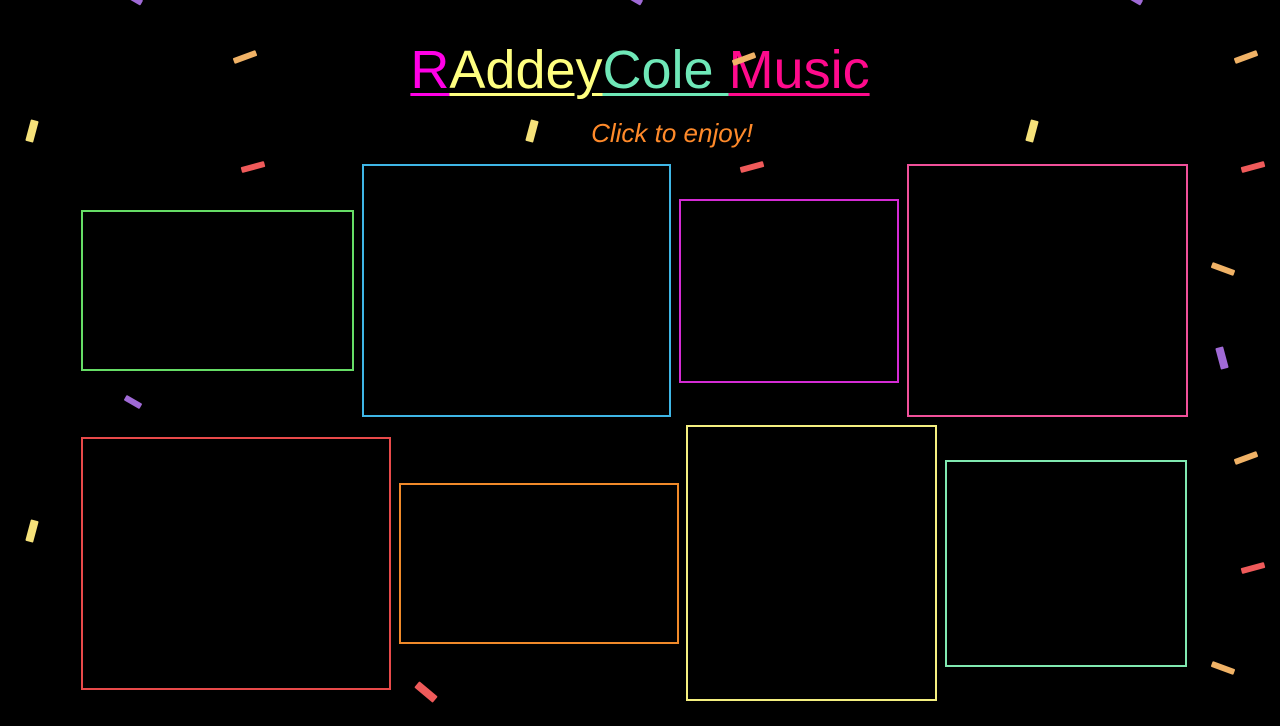 Image resolution: width=1280 pixels, height=726 pixels. What do you see at coordinates (799, 70) in the screenshot?
I see `title-part-music: Music` at bounding box center [799, 70].